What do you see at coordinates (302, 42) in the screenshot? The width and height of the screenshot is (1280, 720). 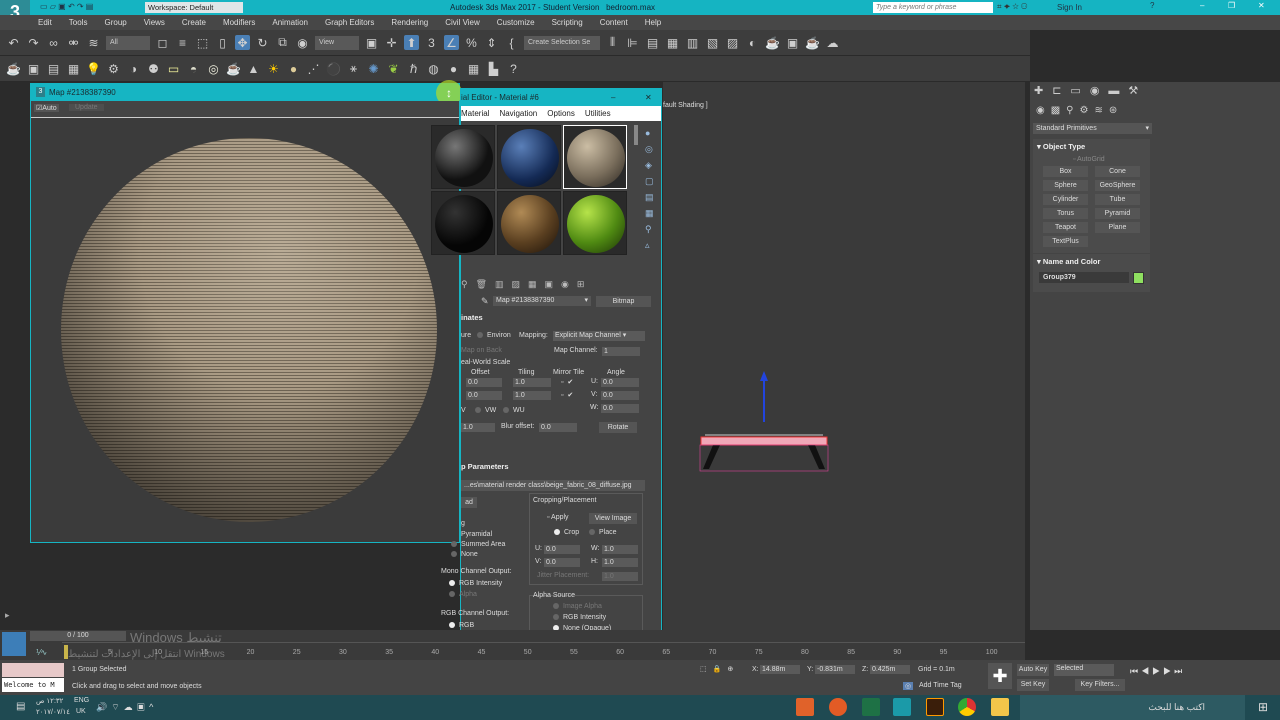 I see `place-icon: ◉` at bounding box center [302, 42].